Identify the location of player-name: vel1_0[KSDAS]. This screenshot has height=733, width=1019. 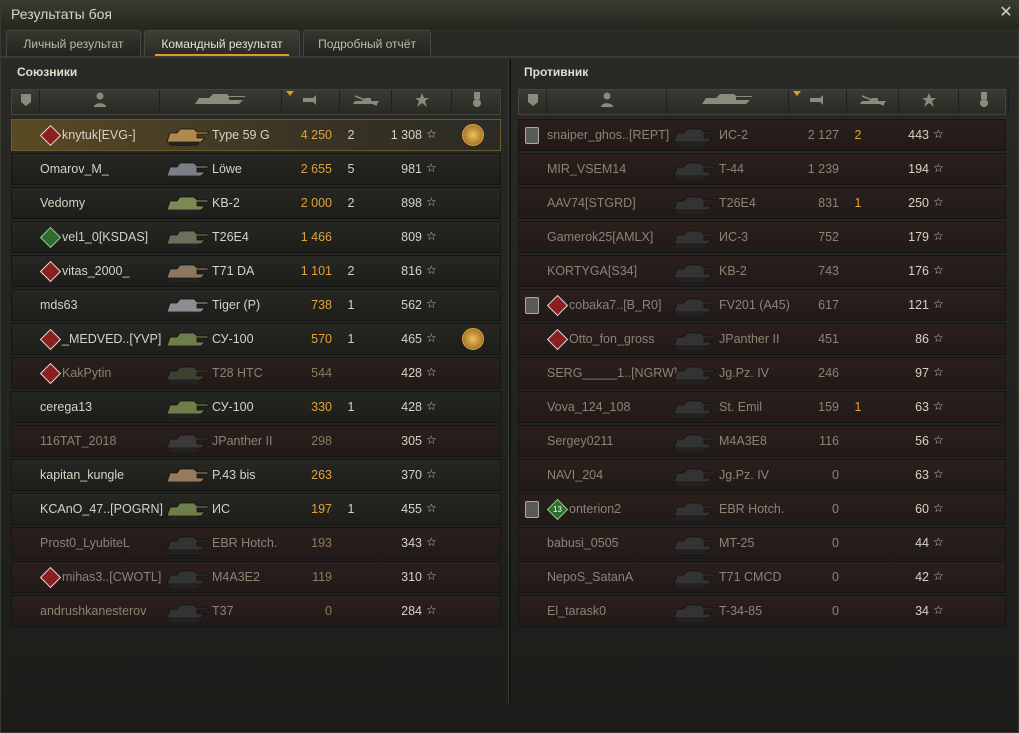
(105, 237).